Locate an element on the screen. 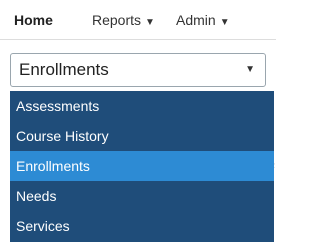 This screenshot has height=242, width=320. nav-reports-label: Reports is located at coordinates (117, 20).